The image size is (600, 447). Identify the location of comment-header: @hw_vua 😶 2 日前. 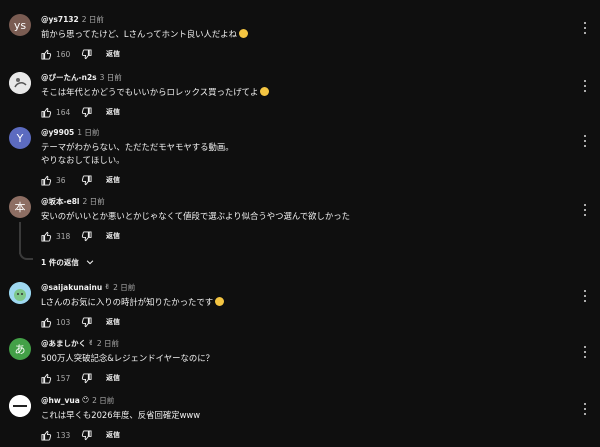
(305, 400).